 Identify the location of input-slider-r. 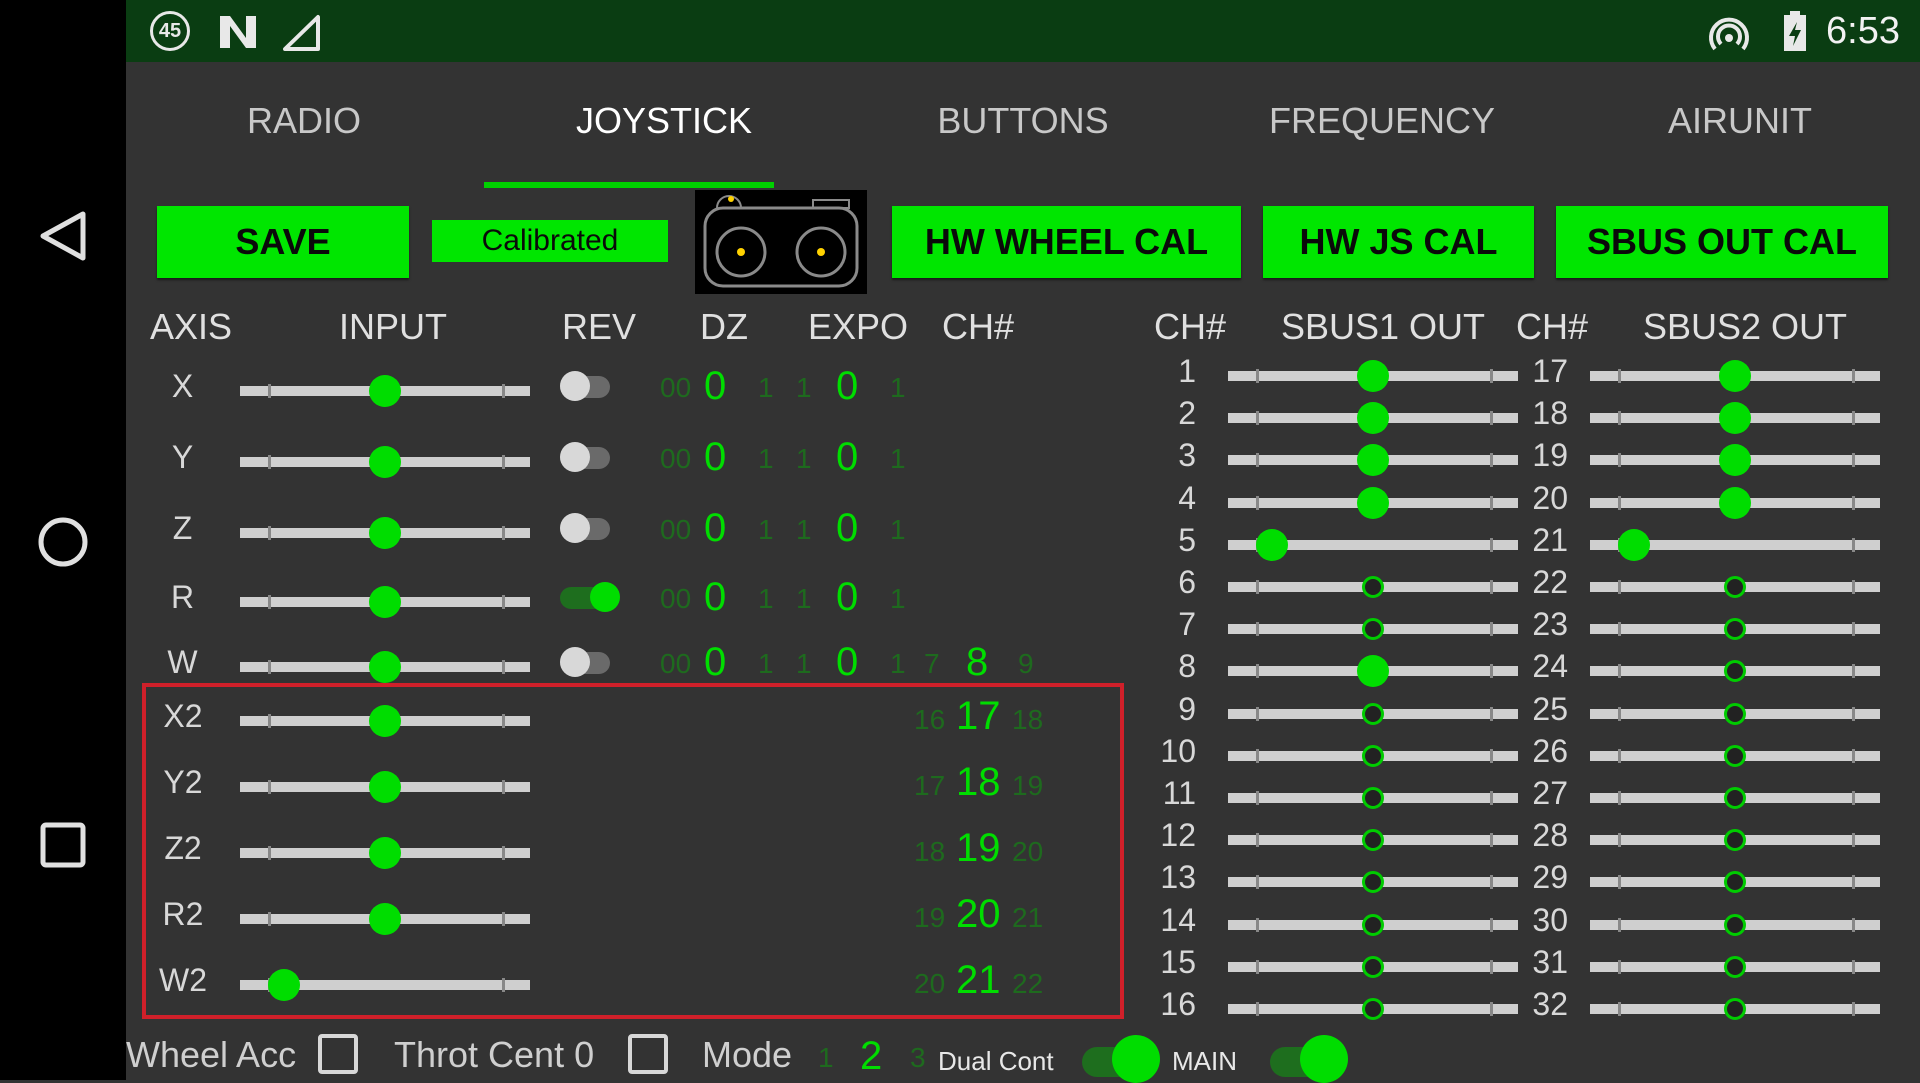
(385, 602).